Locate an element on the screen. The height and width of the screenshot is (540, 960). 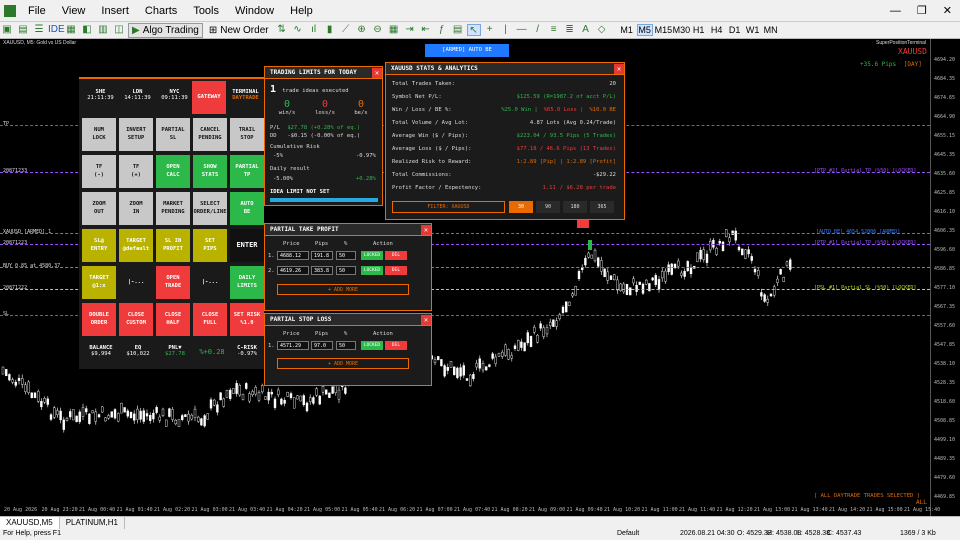
restore-icon: ❐ is located at coordinates (922, 10).